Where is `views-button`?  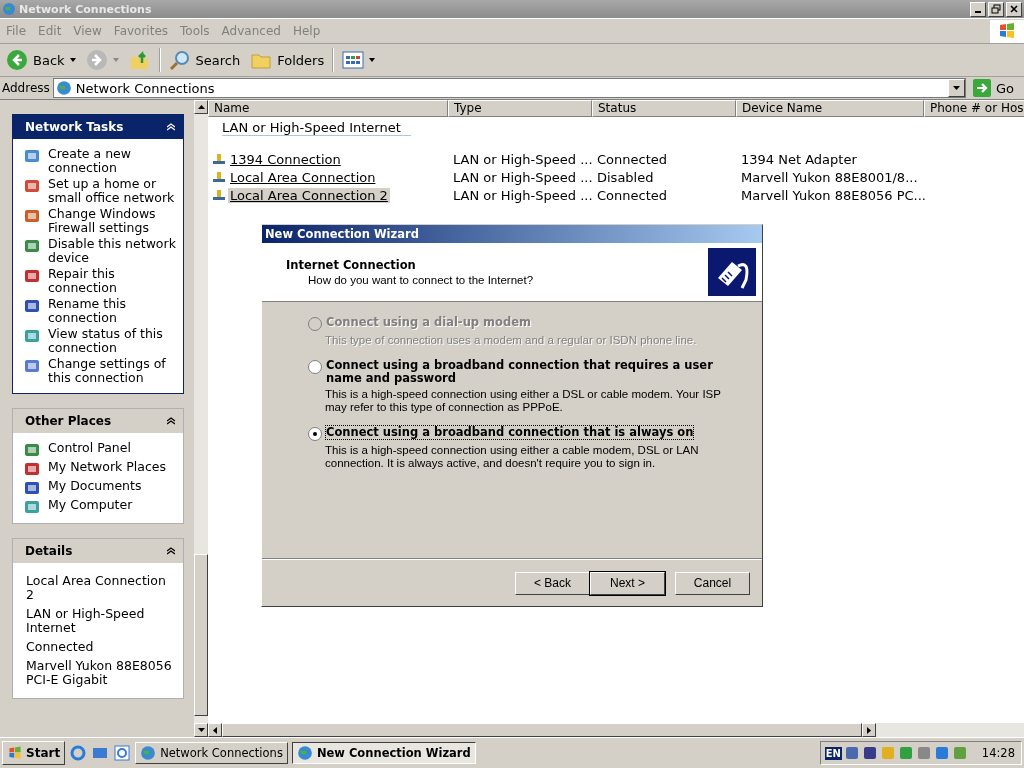 views-button is located at coordinates (359, 60).